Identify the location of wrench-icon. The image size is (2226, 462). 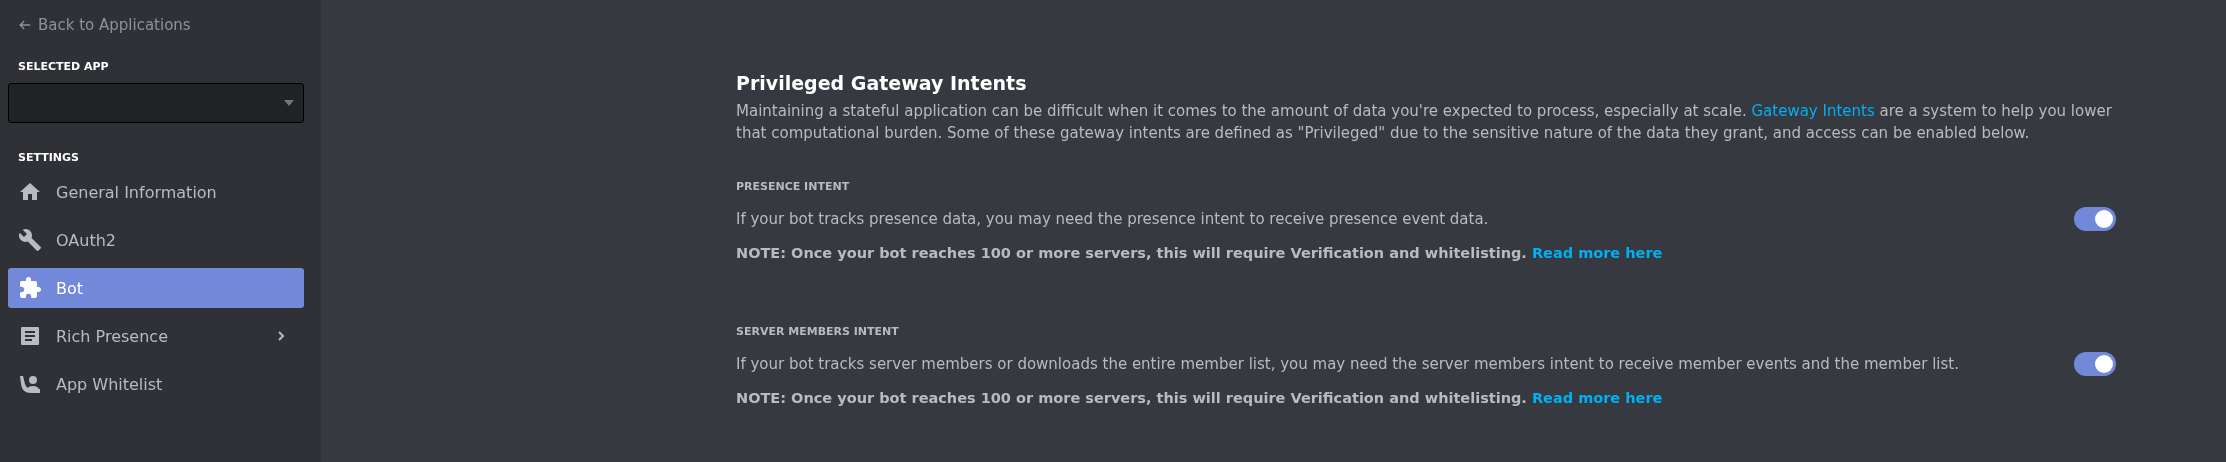
(30, 240).